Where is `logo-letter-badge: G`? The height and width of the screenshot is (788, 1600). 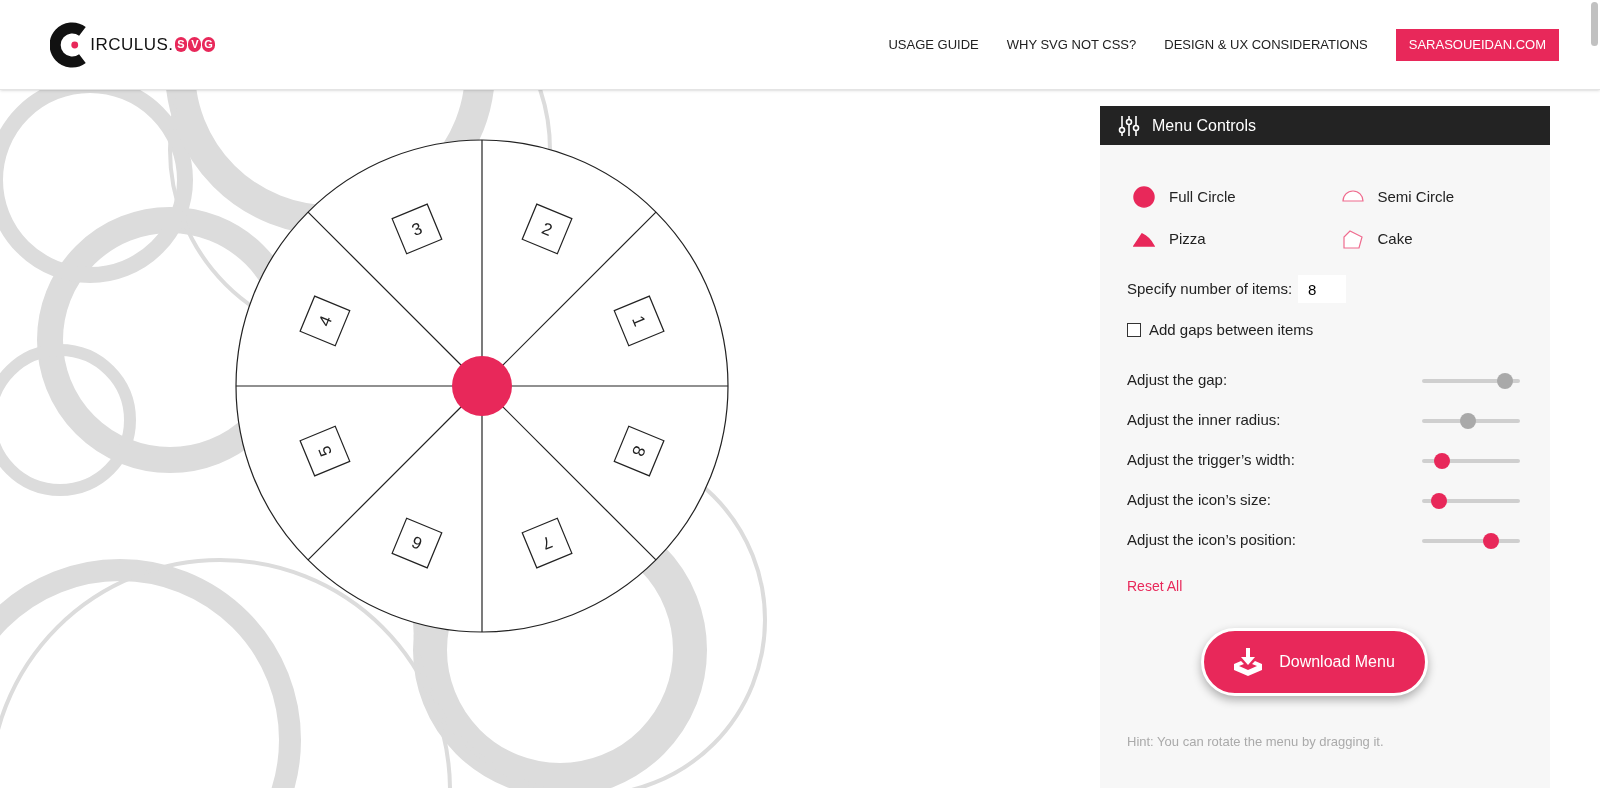
logo-letter-badge: G is located at coordinates (208, 44).